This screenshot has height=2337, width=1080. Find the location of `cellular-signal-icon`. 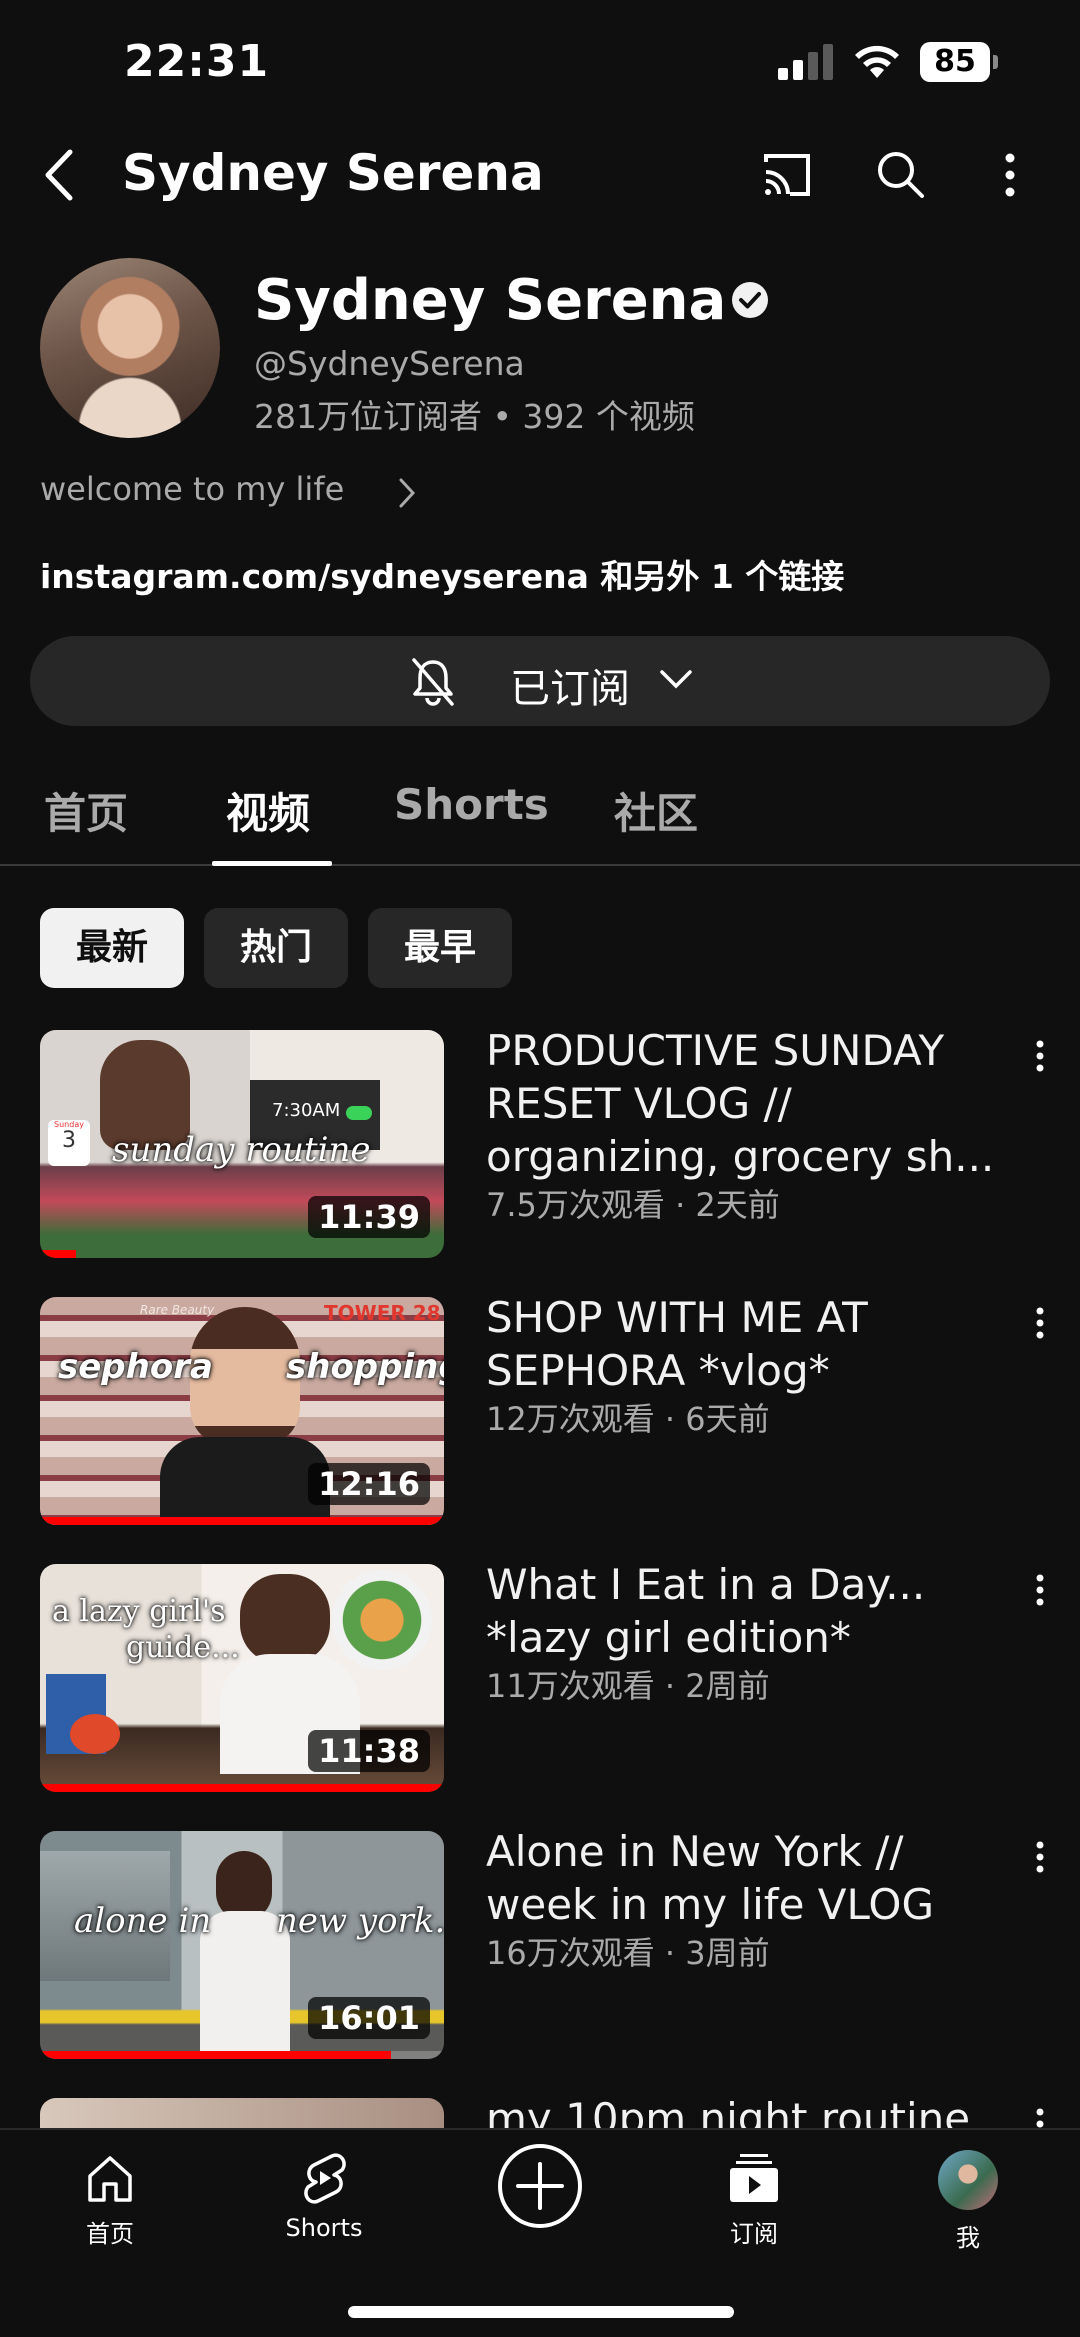

cellular-signal-icon is located at coordinates (806, 62).